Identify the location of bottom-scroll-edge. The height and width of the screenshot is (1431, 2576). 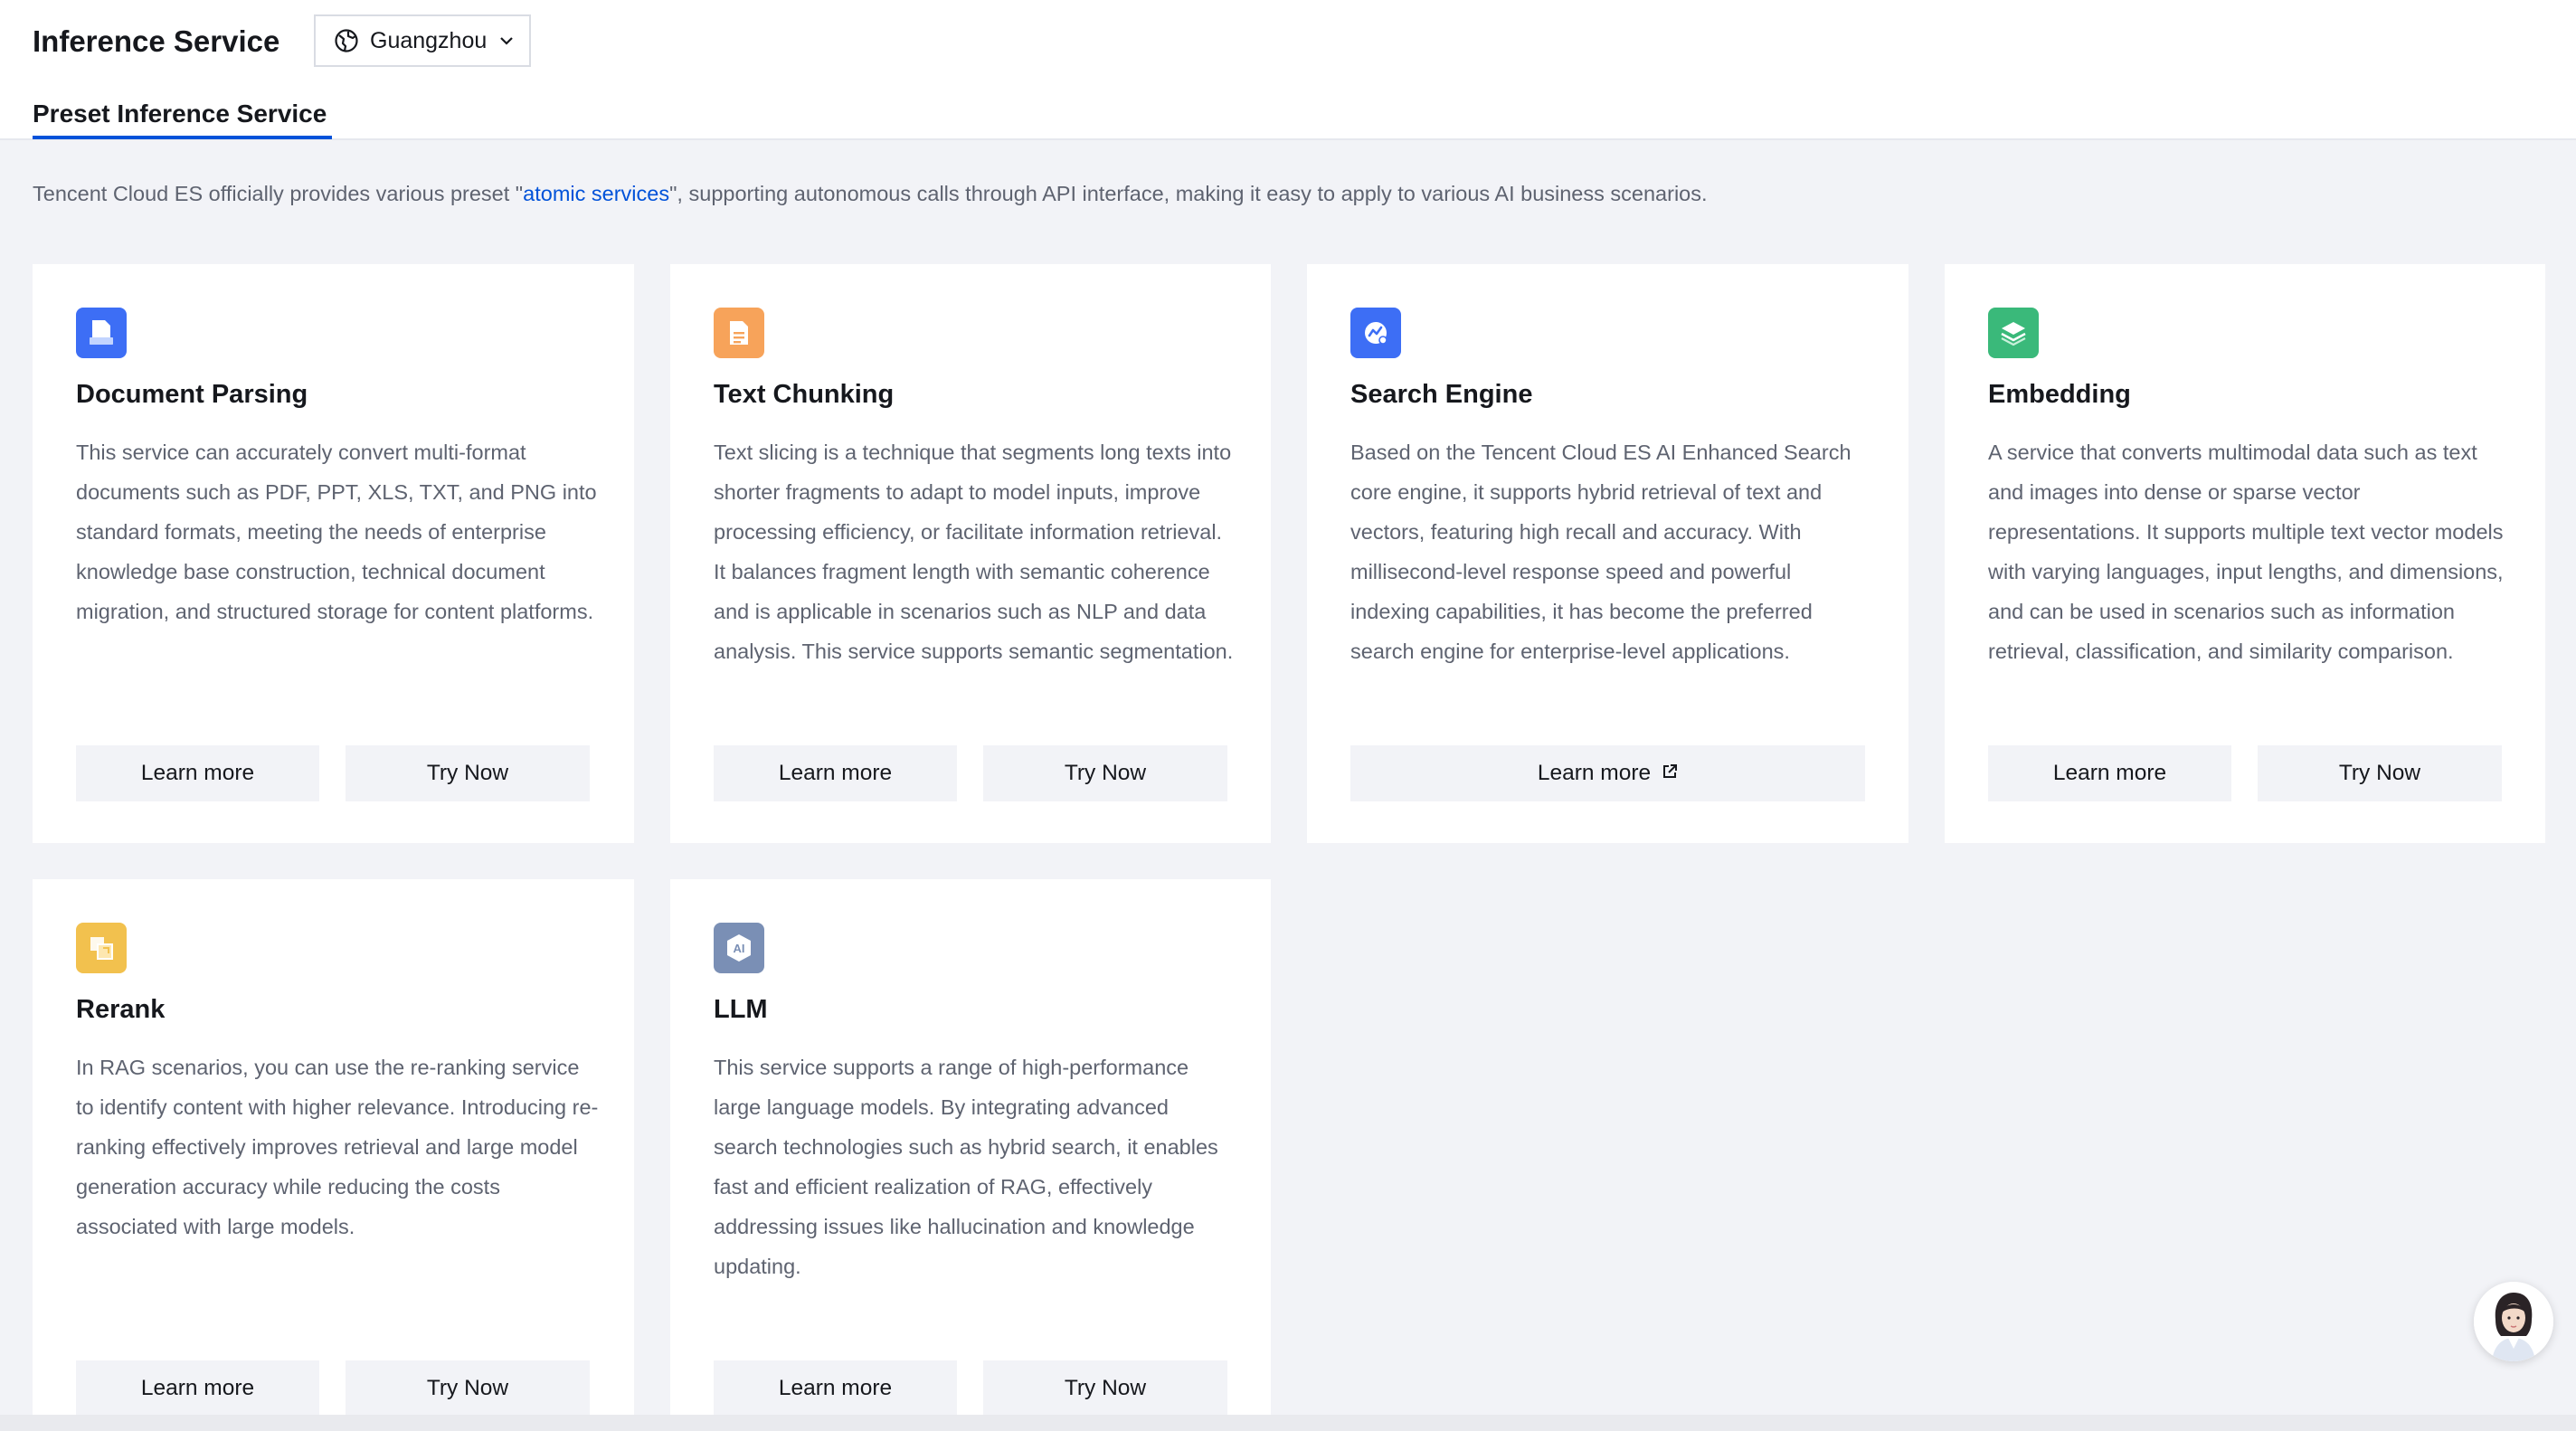
(1288, 1423).